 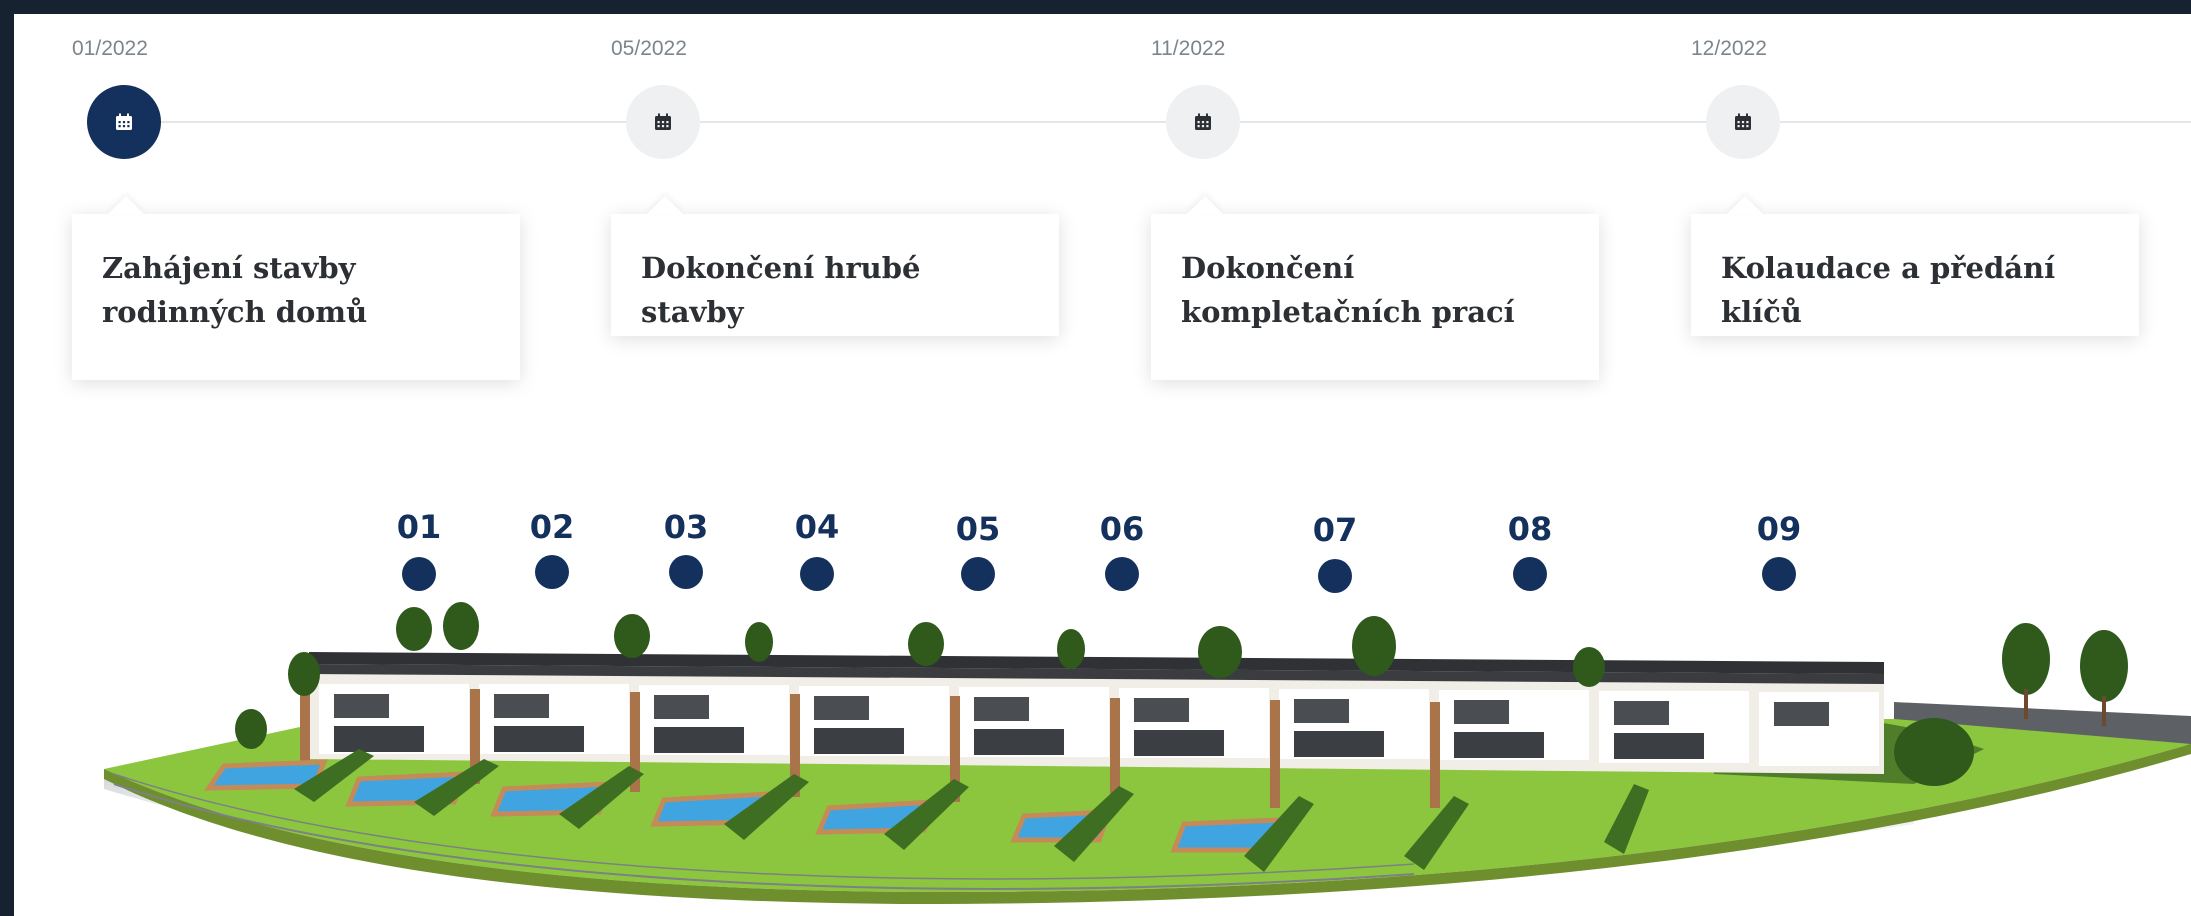 I want to click on timeline-milestone-1: 01/2022 Zahájení stavby rodinných domů, so click(x=302, y=204).